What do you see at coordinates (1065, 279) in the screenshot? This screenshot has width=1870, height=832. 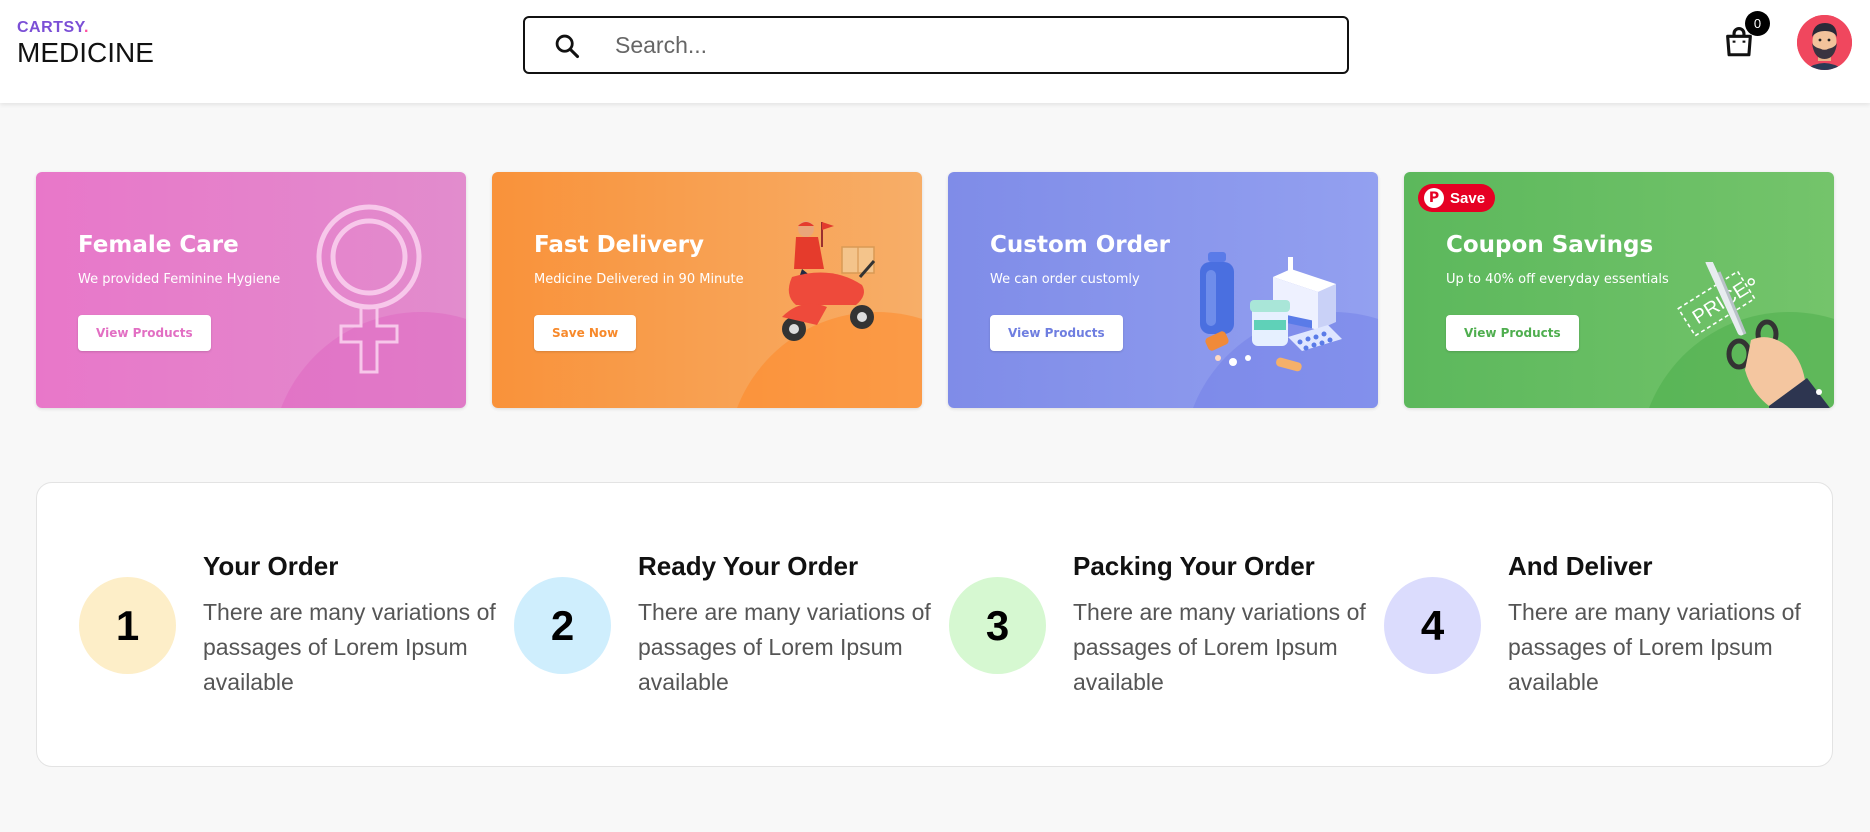 I see `banner-subtitle: We can order customly` at bounding box center [1065, 279].